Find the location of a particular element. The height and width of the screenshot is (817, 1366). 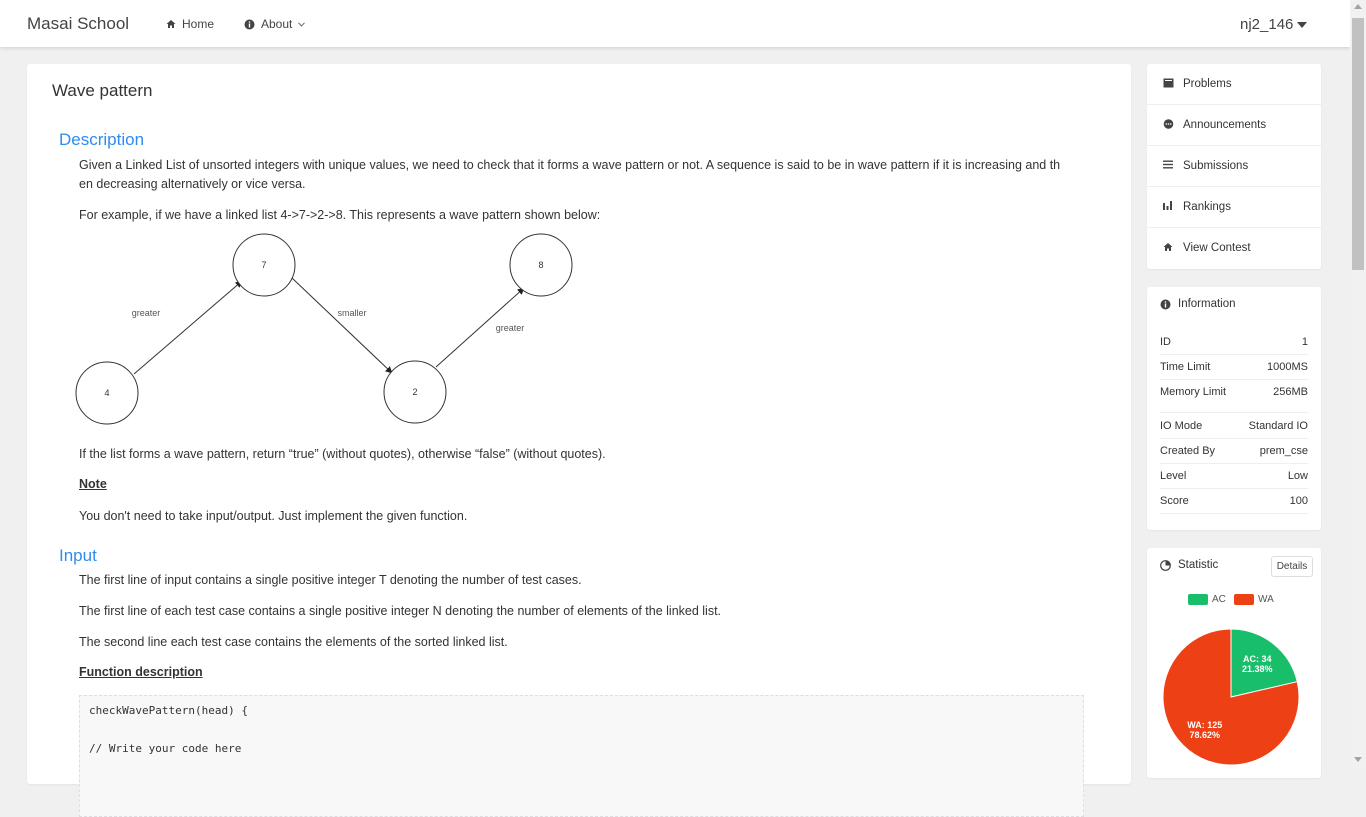

info-value: 256MB is located at coordinates (1290, 392).